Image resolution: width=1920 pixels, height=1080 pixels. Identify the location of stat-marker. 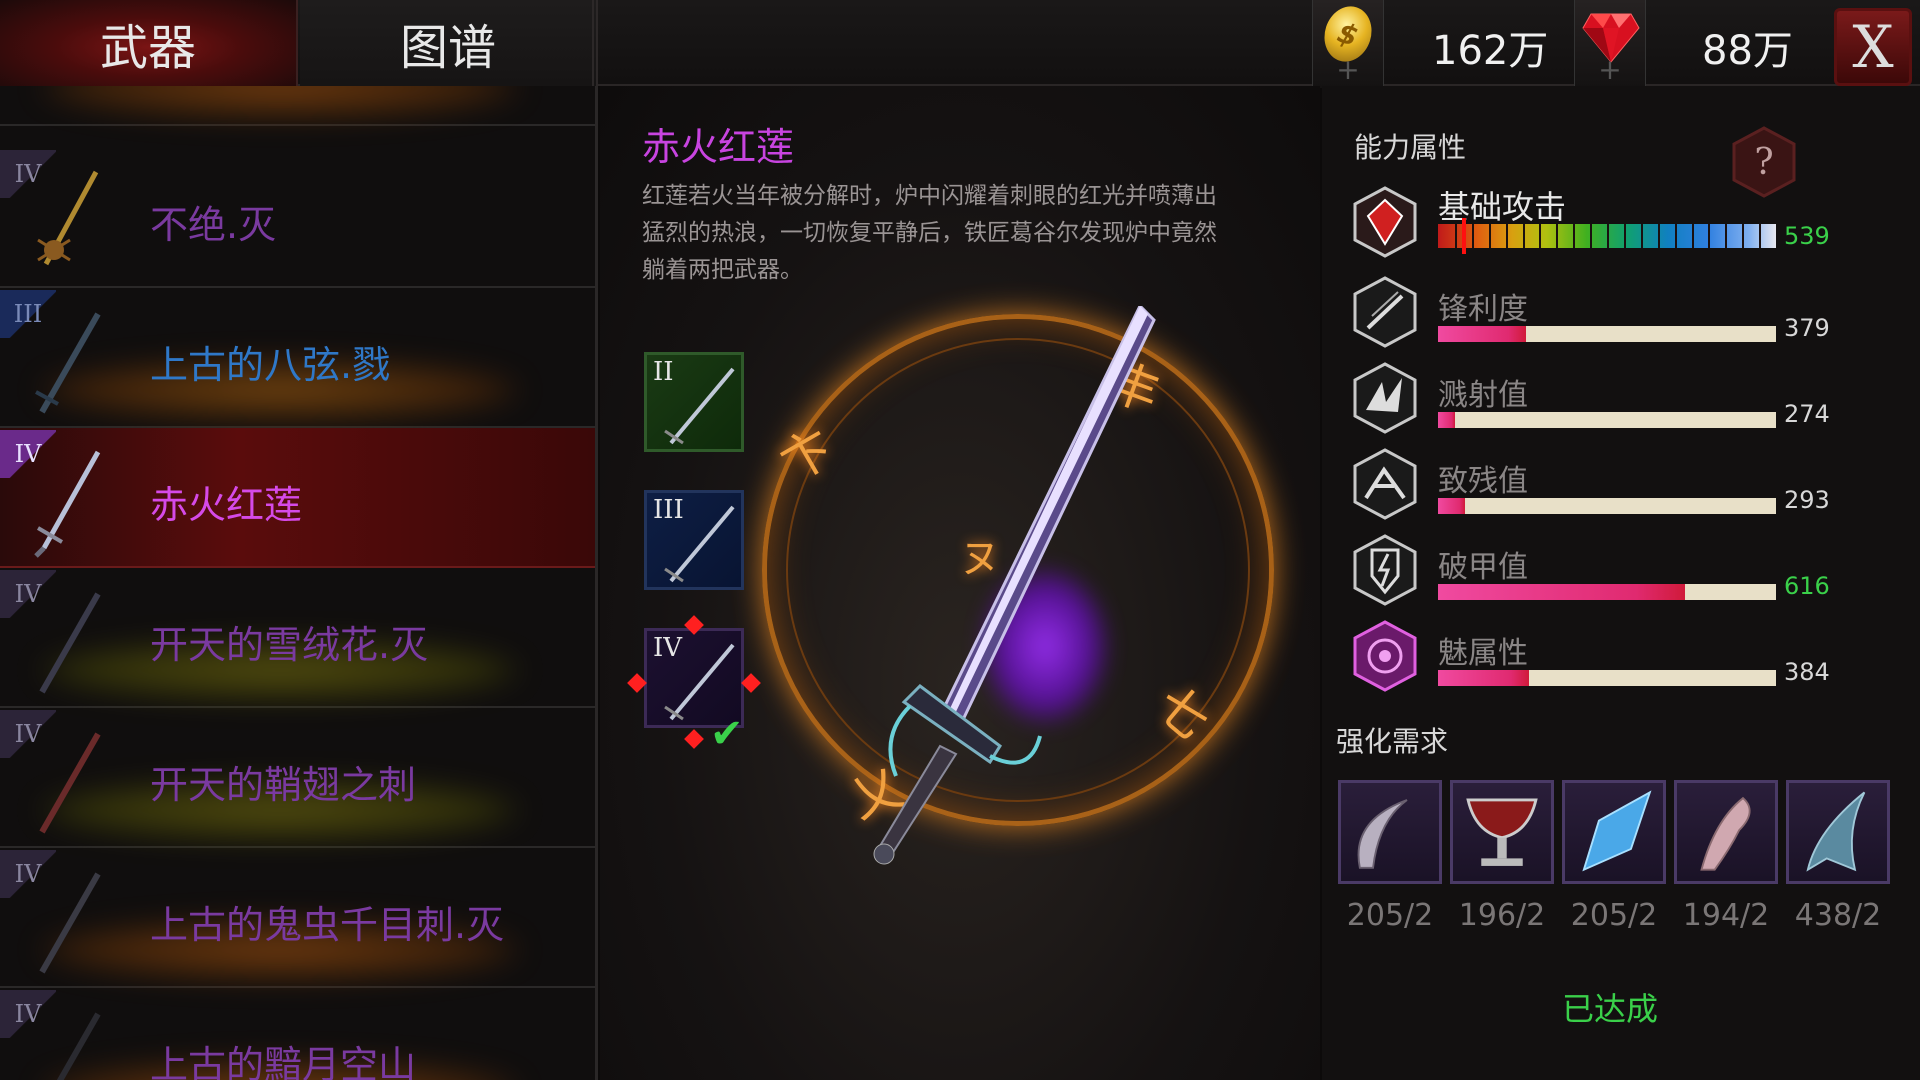
(1463, 236).